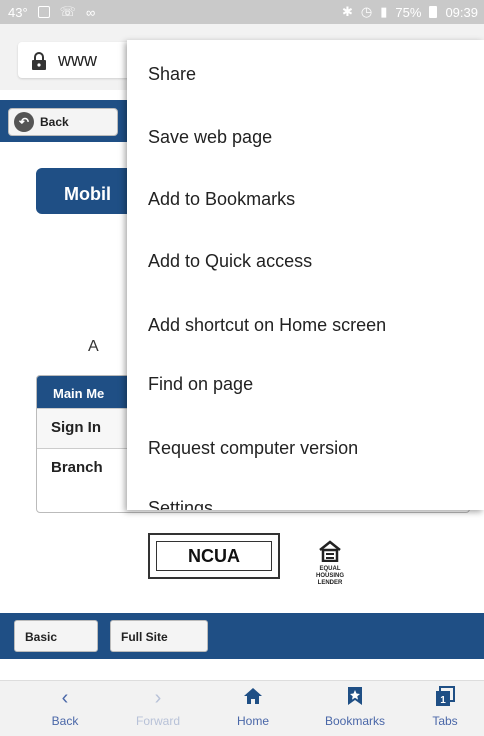 This screenshot has width=484, height=736. I want to click on page-partial-text: A, so click(93, 346).